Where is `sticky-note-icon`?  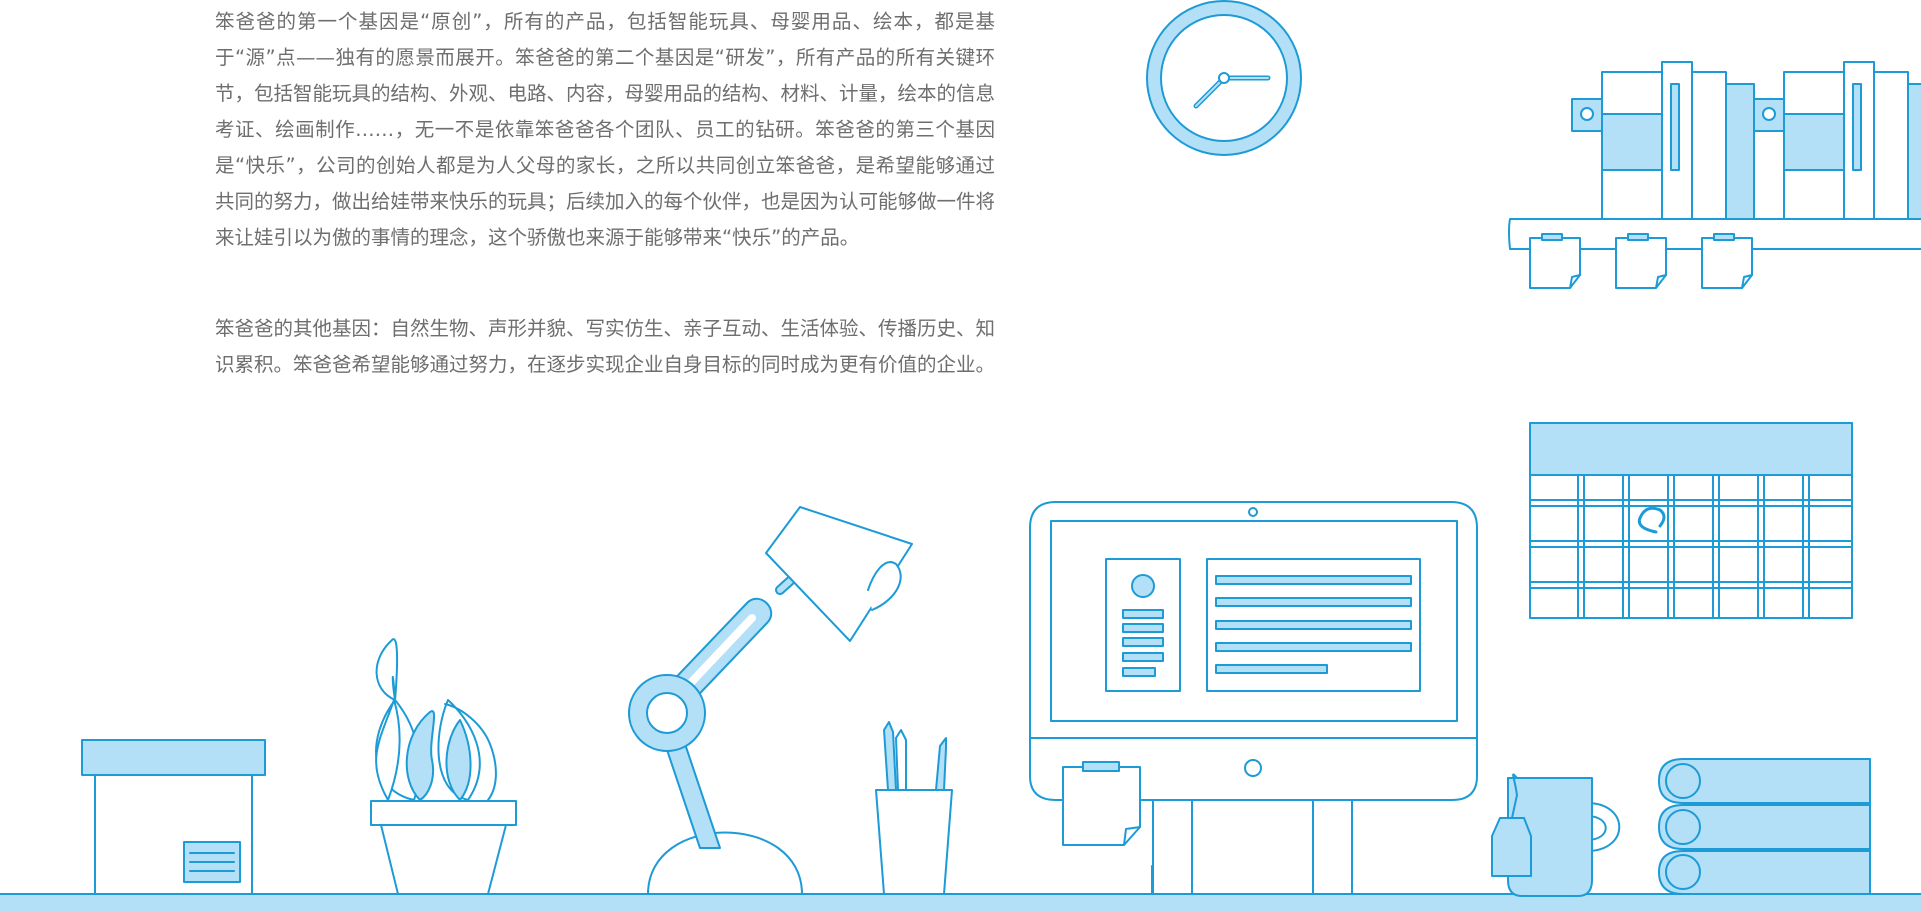 sticky-note-icon is located at coordinates (1101, 803).